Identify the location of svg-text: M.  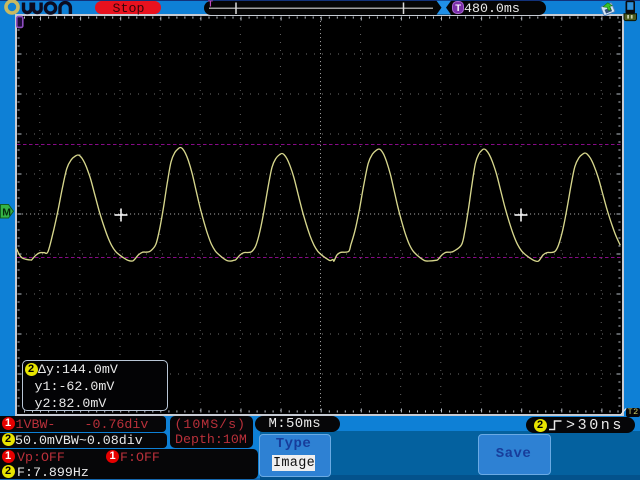
(6, 213).